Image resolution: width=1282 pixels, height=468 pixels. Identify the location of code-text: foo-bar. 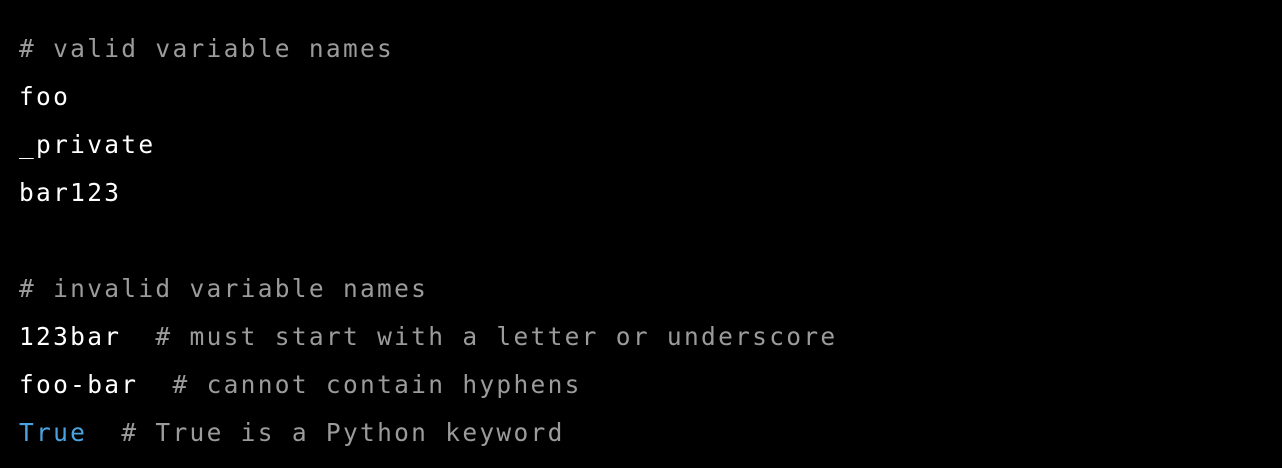
(79, 384).